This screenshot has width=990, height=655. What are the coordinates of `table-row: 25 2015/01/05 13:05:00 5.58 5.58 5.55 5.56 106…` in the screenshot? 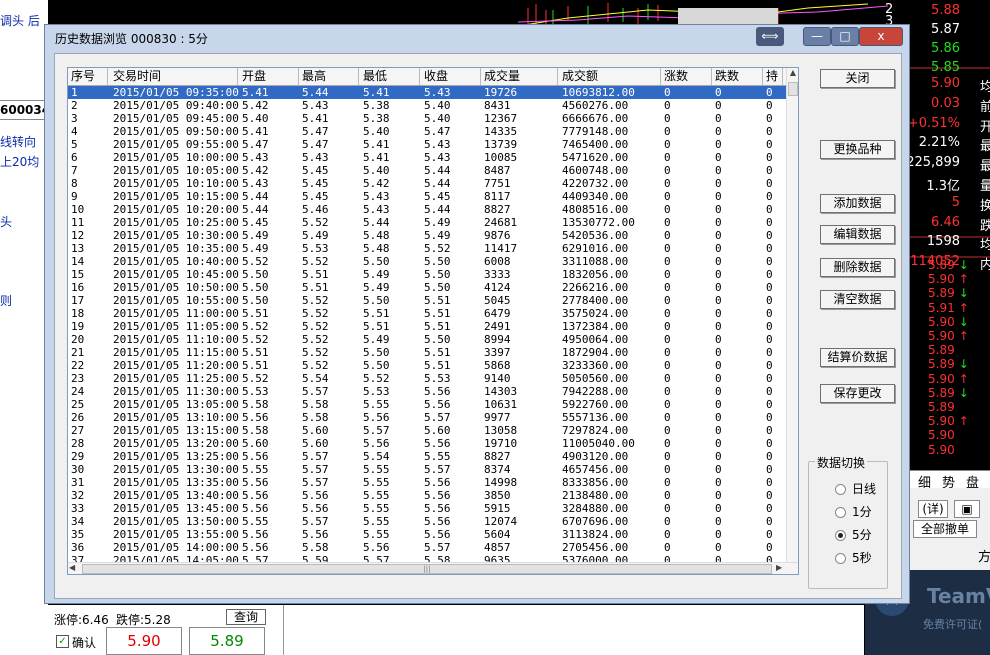 It's located at (427, 404).